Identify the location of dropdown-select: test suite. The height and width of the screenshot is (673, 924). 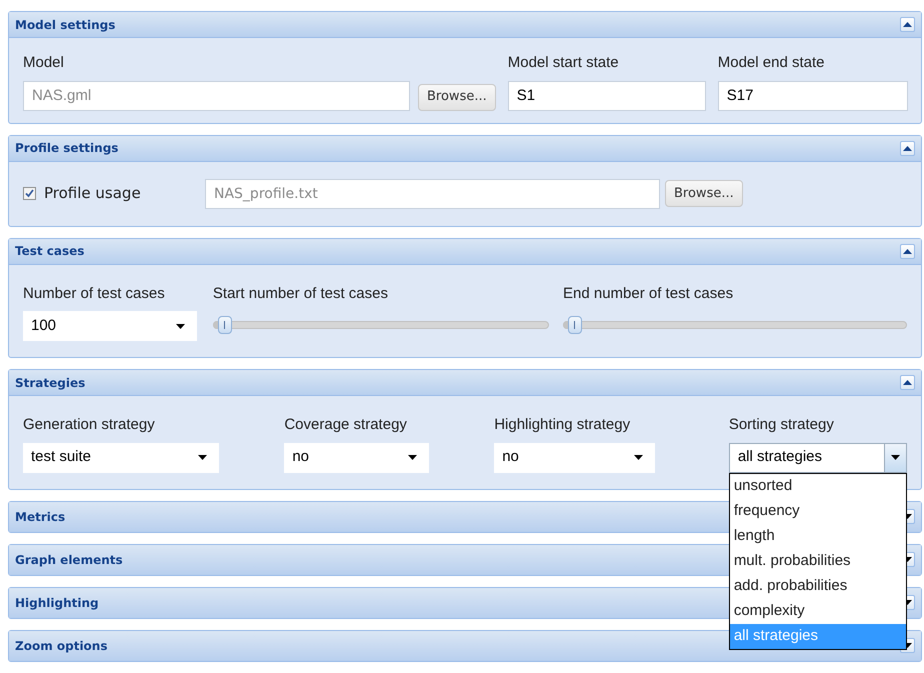
(121, 457).